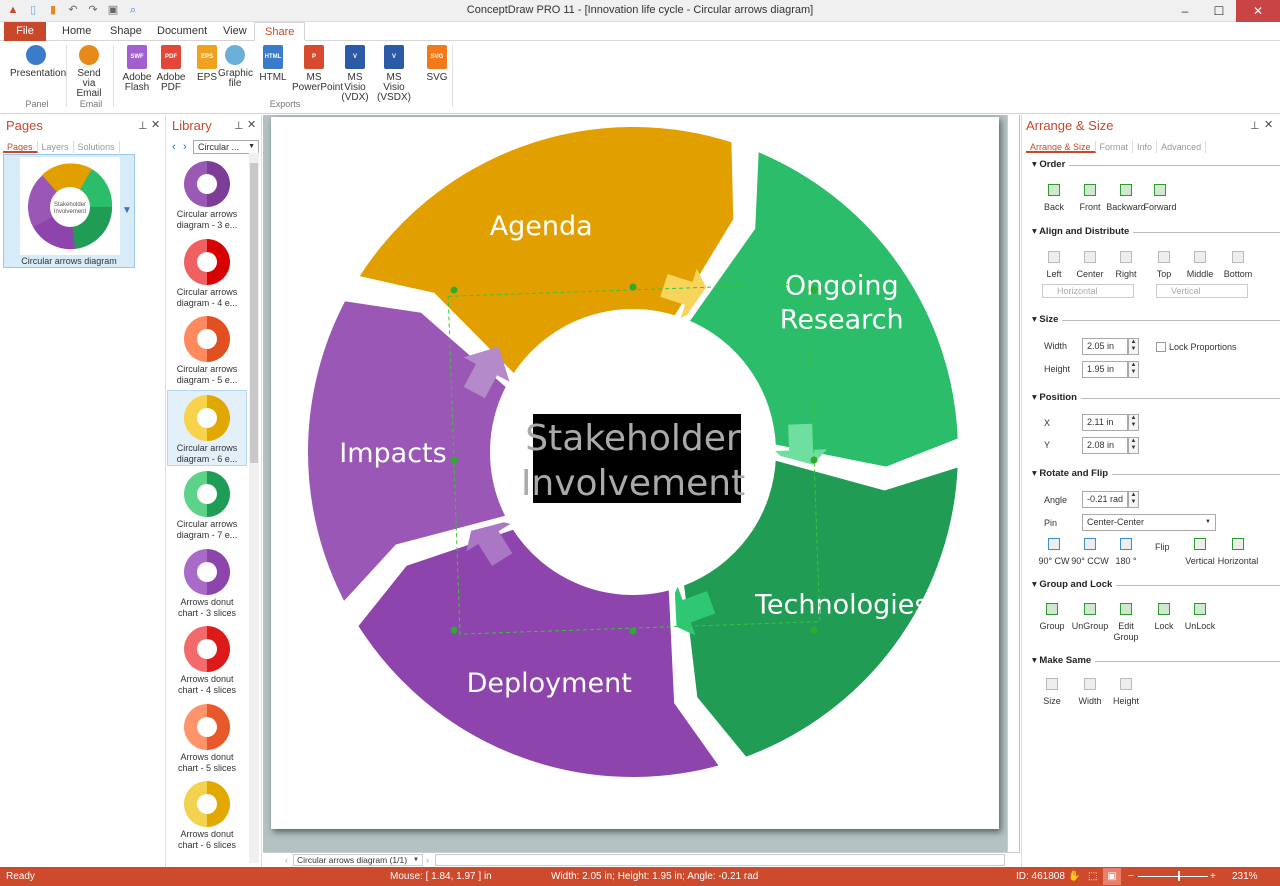 Image resolution: width=1280 pixels, height=886 pixels. Describe the element at coordinates (1200, 544) in the screenshot. I see `vertical-icon` at that location.